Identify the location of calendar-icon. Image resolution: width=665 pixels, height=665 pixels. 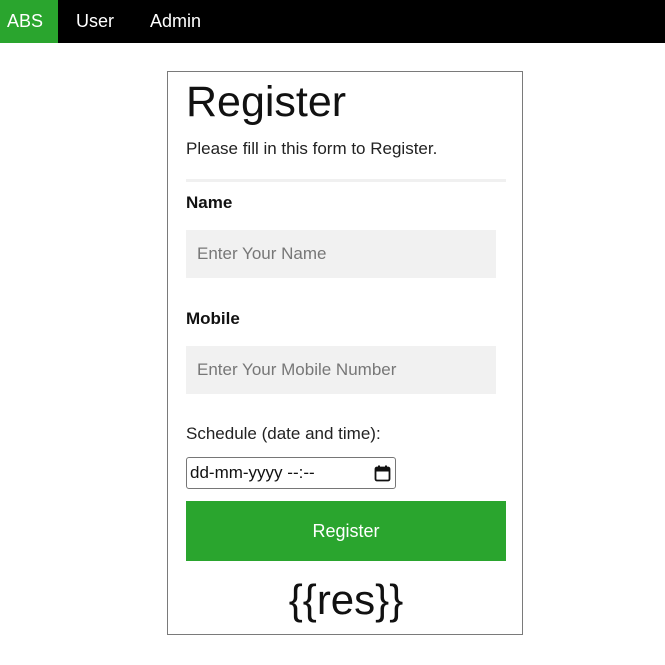
(382, 473).